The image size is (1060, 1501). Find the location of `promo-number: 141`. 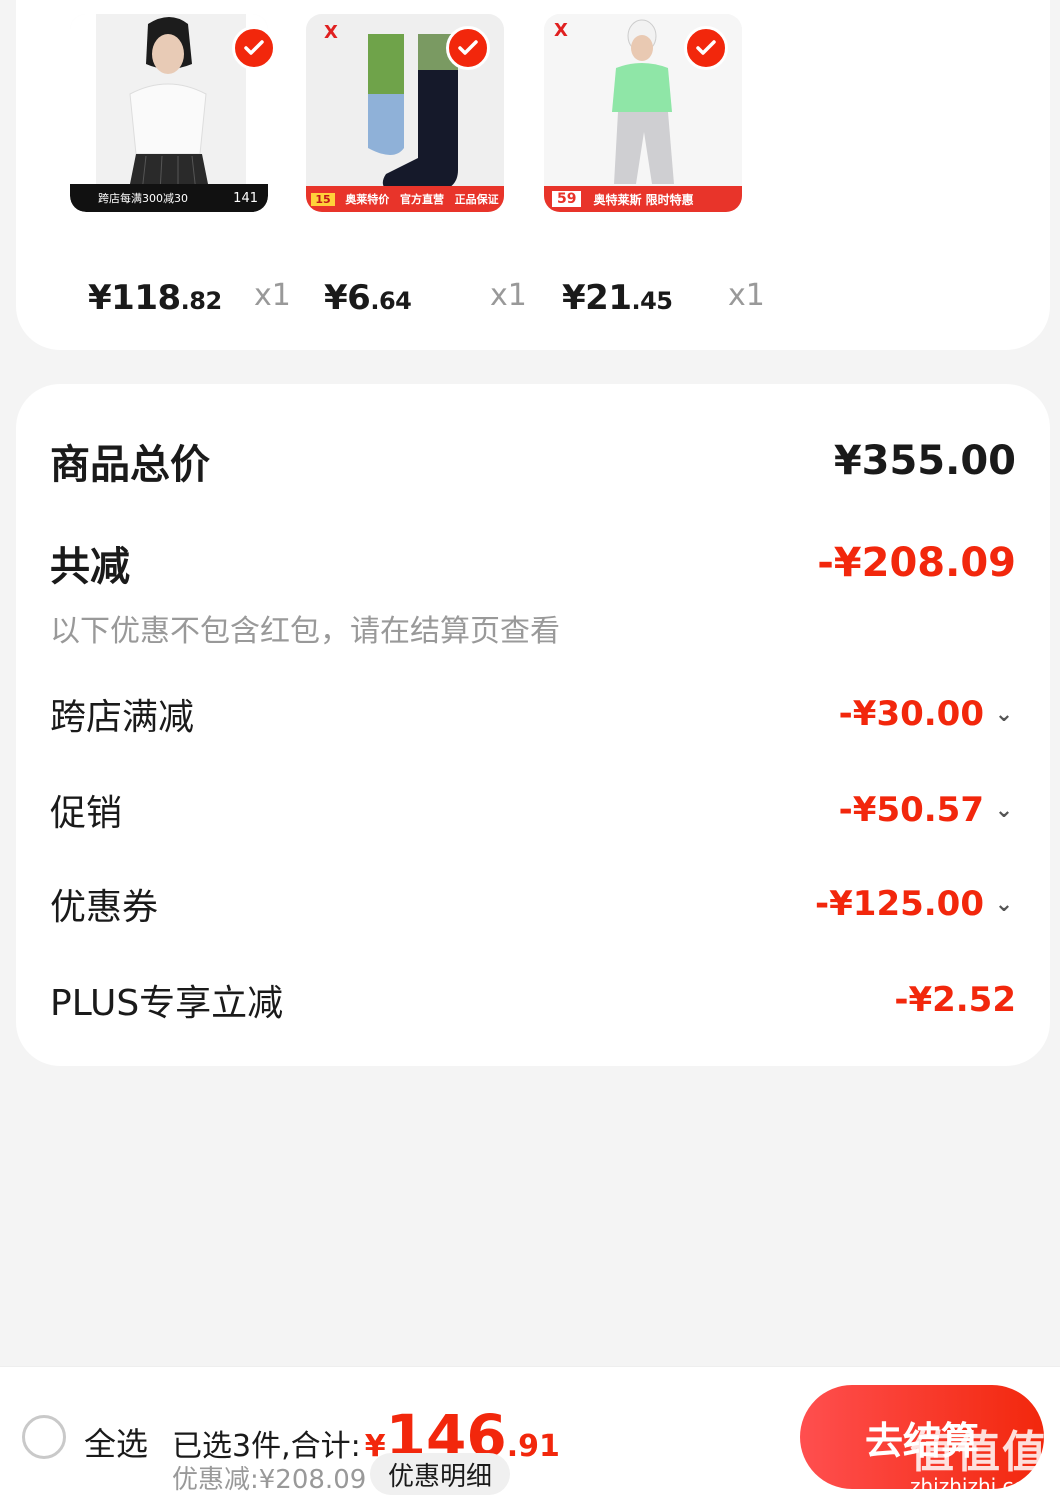

promo-number: 141 is located at coordinates (245, 198).